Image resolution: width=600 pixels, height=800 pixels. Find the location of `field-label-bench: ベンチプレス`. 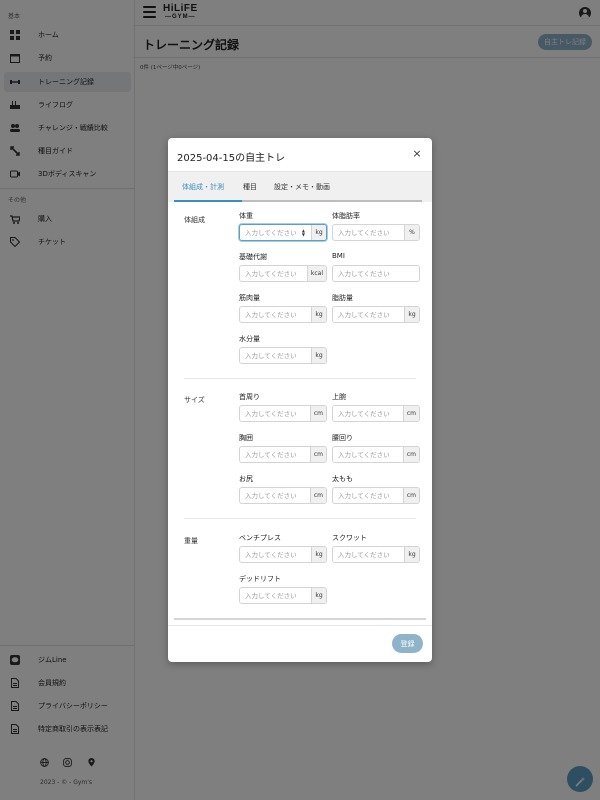

field-label-bench: ベンチプレス is located at coordinates (260, 538).